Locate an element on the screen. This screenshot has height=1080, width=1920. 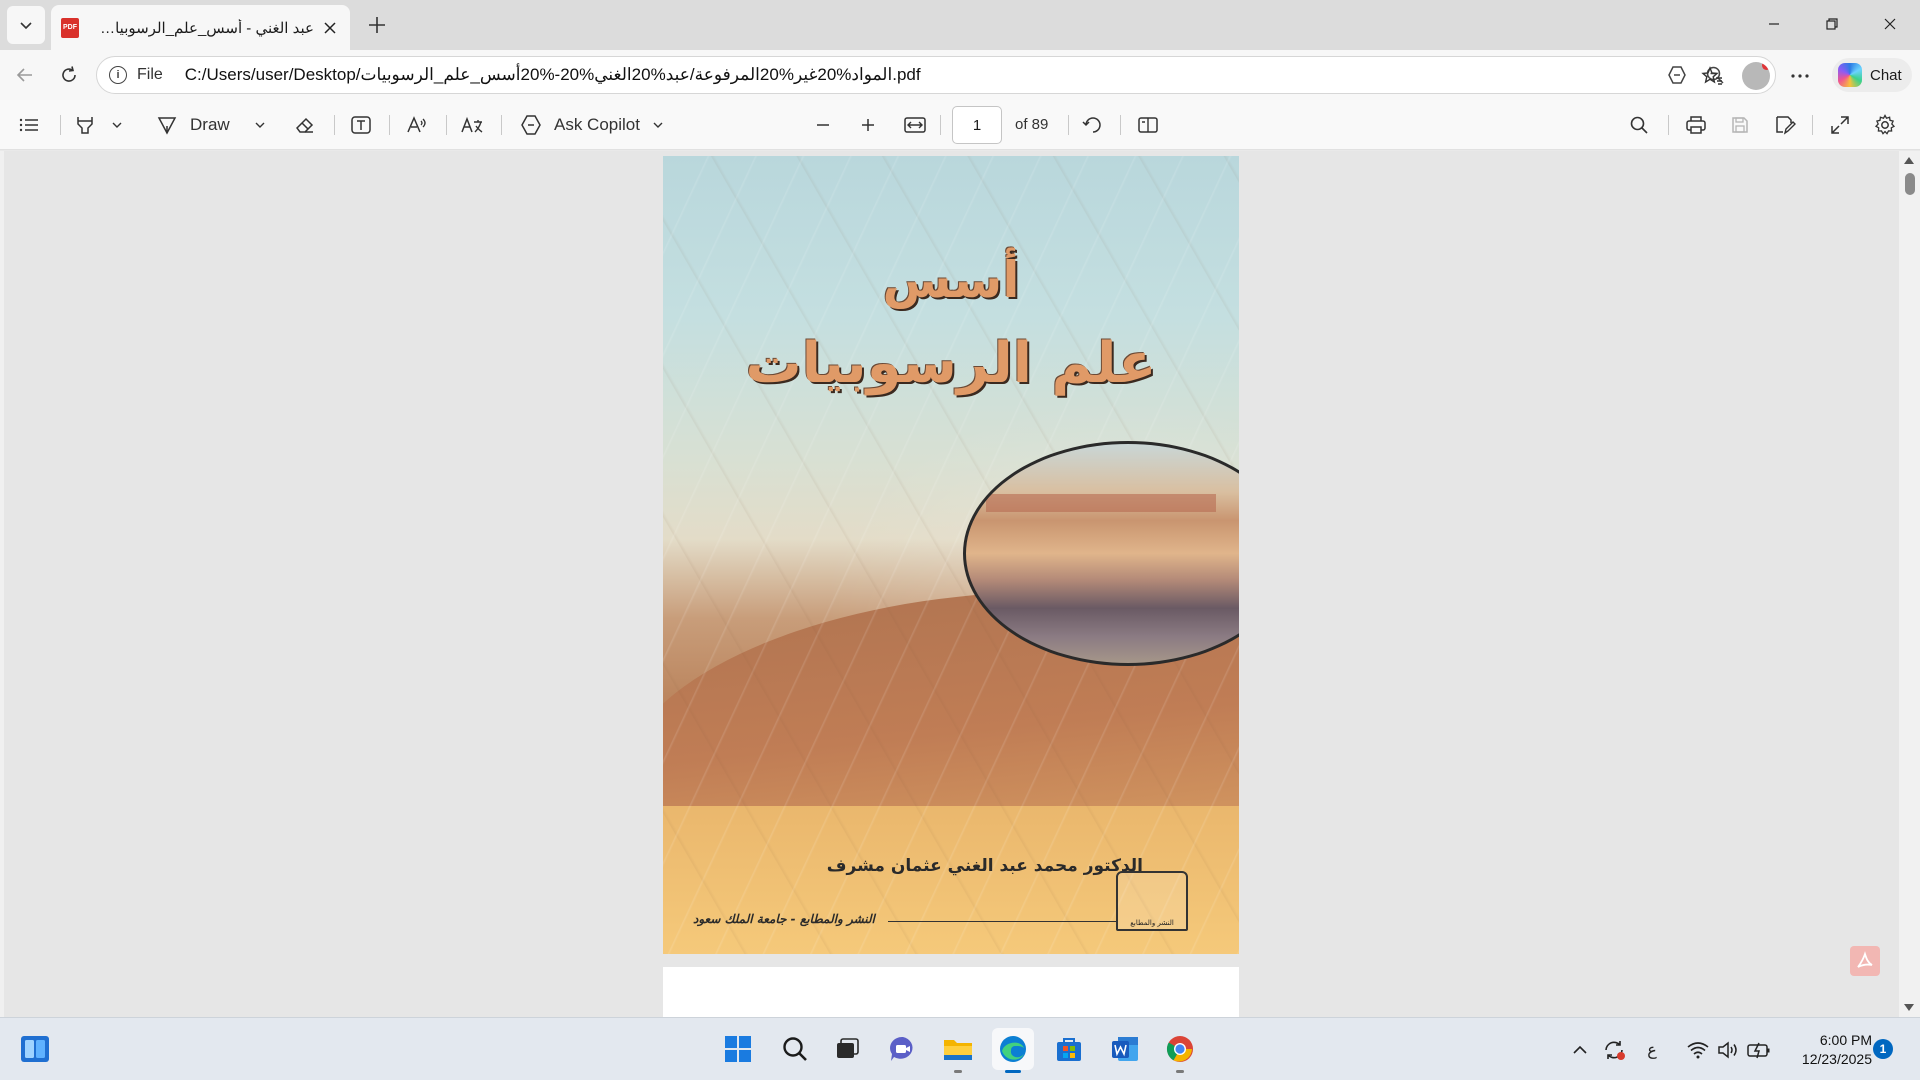
cover-publisher: النشر والمطابع - جامعة الملك سعود is located at coordinates (784, 919).